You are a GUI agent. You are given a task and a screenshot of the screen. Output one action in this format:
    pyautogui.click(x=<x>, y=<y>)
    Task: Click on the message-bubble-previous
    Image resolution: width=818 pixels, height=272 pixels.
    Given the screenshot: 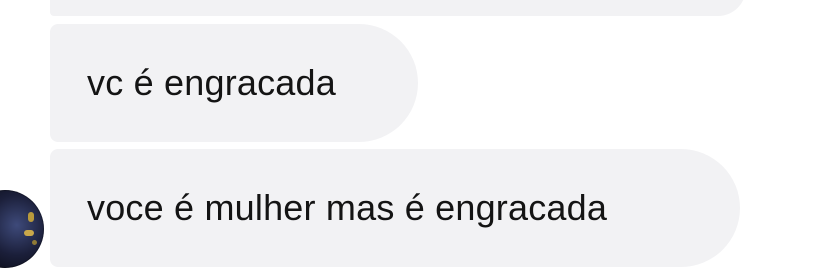 What is the action you would take?
    pyautogui.click(x=398, y=8)
    